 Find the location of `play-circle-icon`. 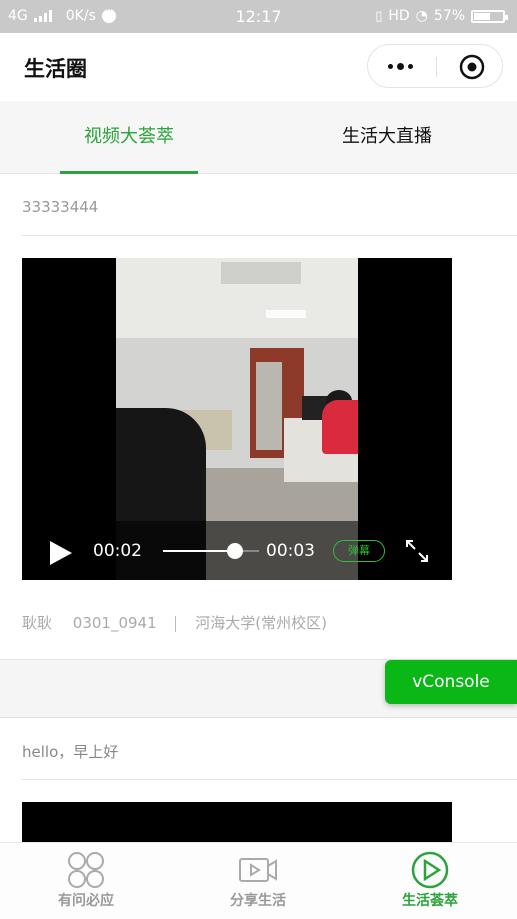

play-circle-icon is located at coordinates (430, 870).